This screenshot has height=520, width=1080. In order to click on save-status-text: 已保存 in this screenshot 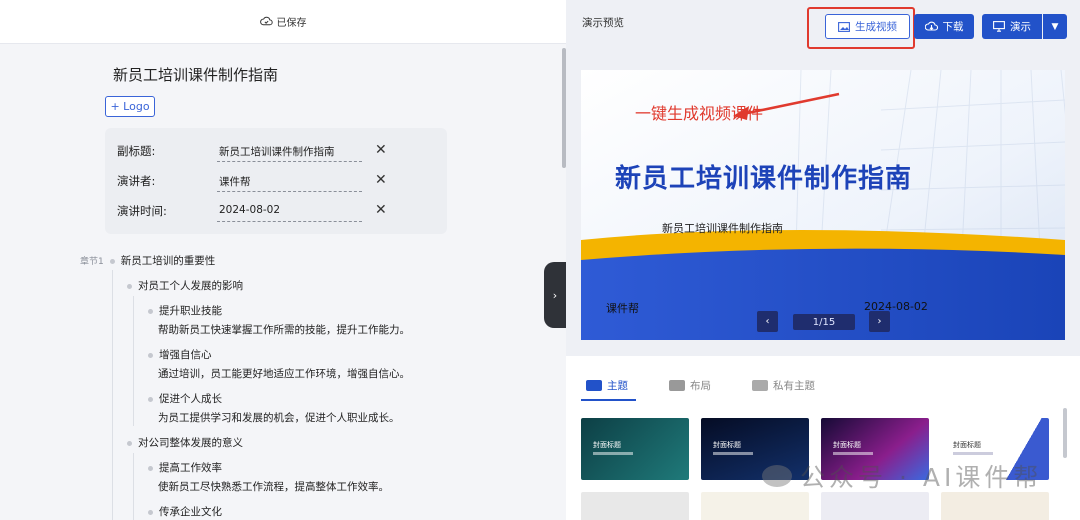, I will do `click(291, 23)`.